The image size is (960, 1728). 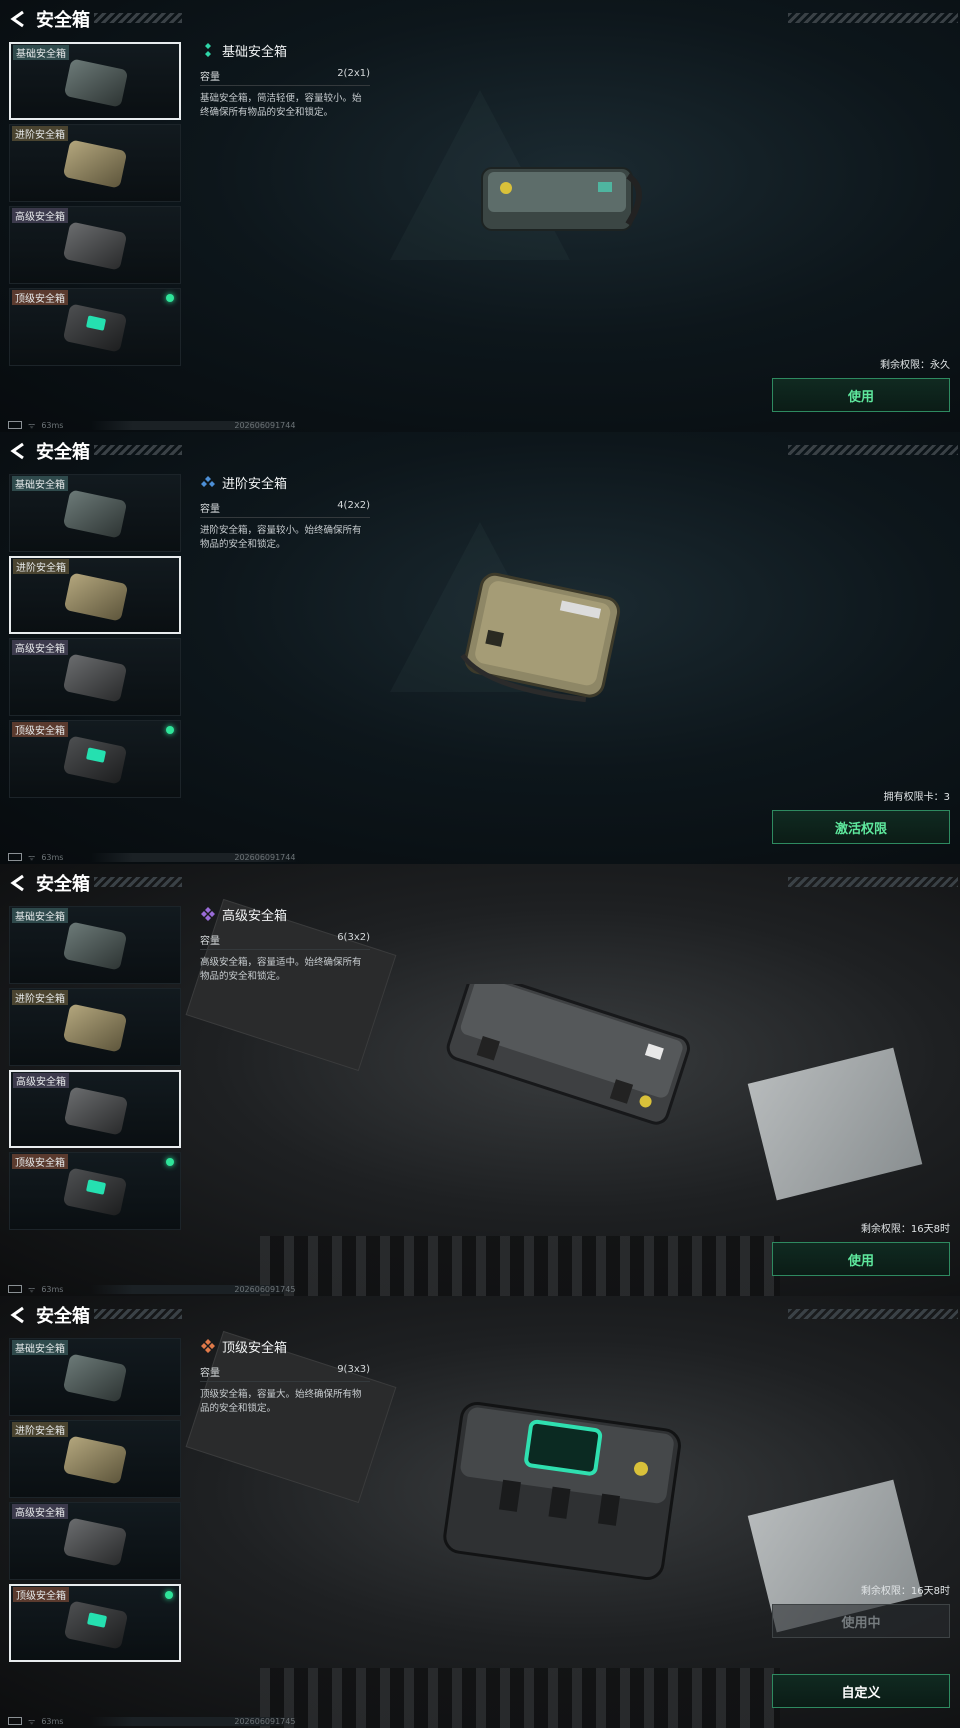 What do you see at coordinates (154, 1721) in the screenshot?
I see `status-bar: ᯤ 63ms 202606091745` at bounding box center [154, 1721].